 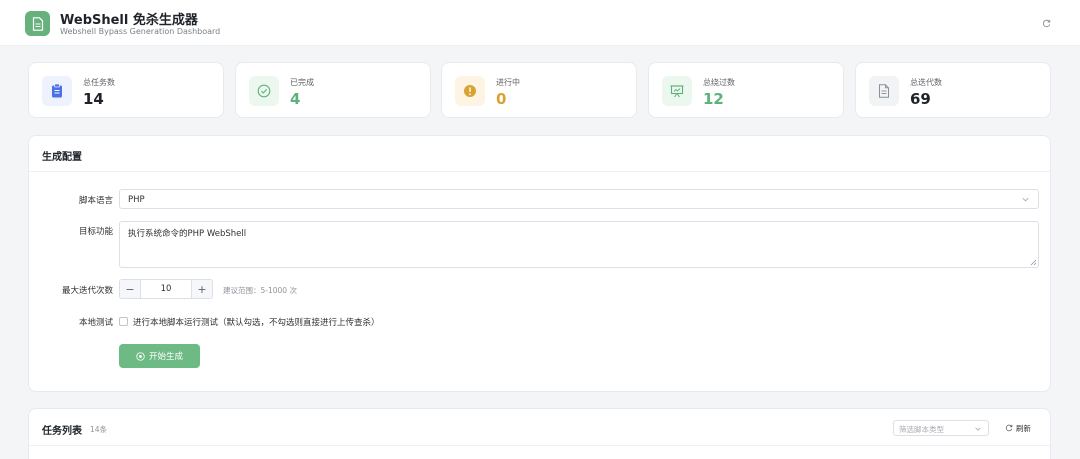 I want to click on header-refresh-button, so click(x=1046, y=23).